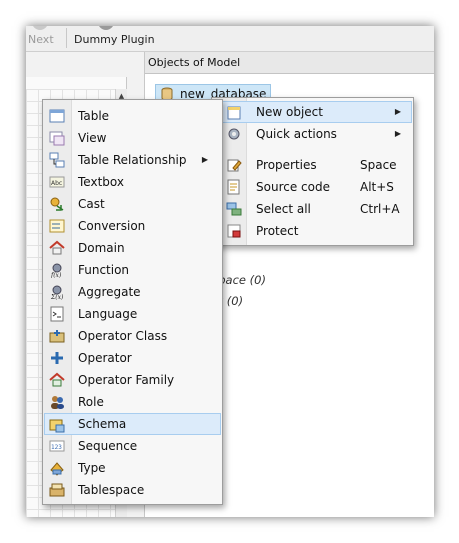 The width and height of the screenshot is (459, 543). I want to click on menu-item-function: f(x) Function, so click(132, 270).